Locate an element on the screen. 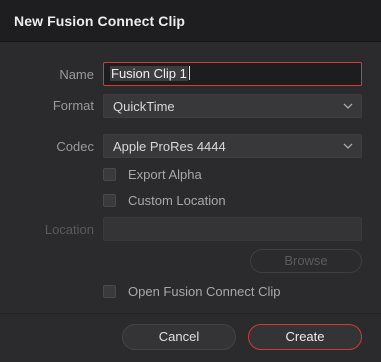 This screenshot has height=362, width=381. name-input: Fusion Clip 1 is located at coordinates (232, 74).